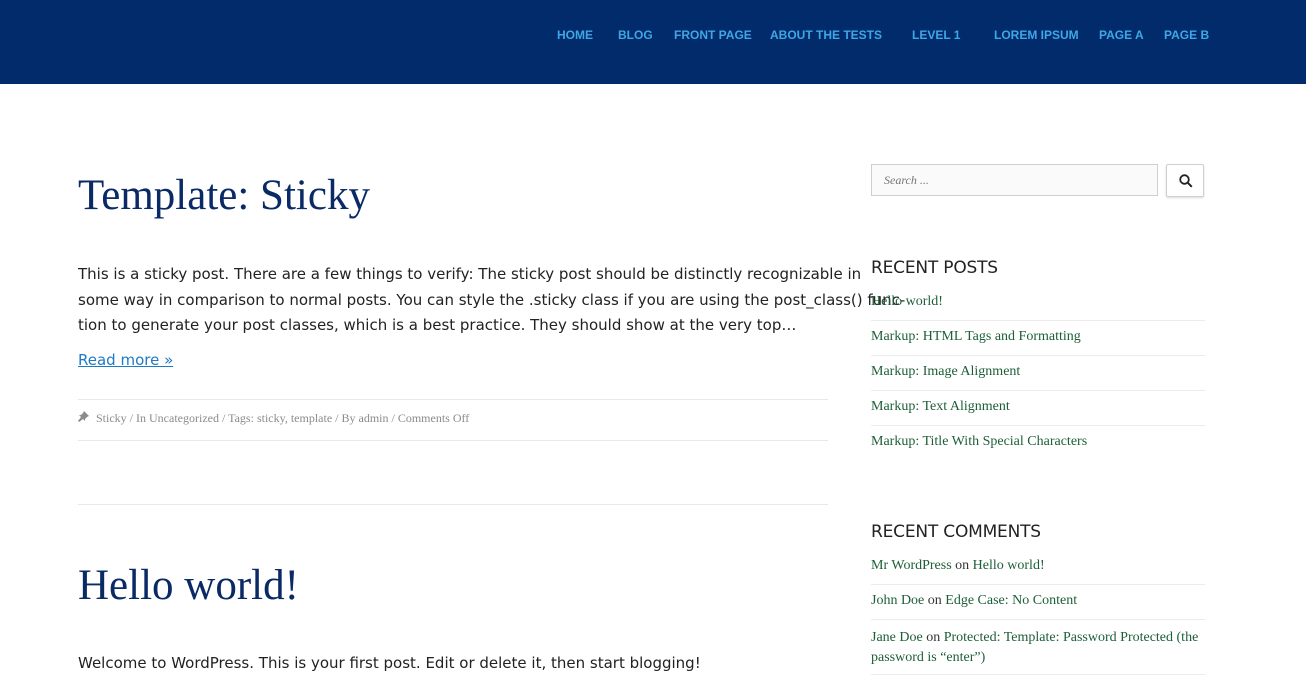  I want to click on tag-link: template, so click(311, 418).